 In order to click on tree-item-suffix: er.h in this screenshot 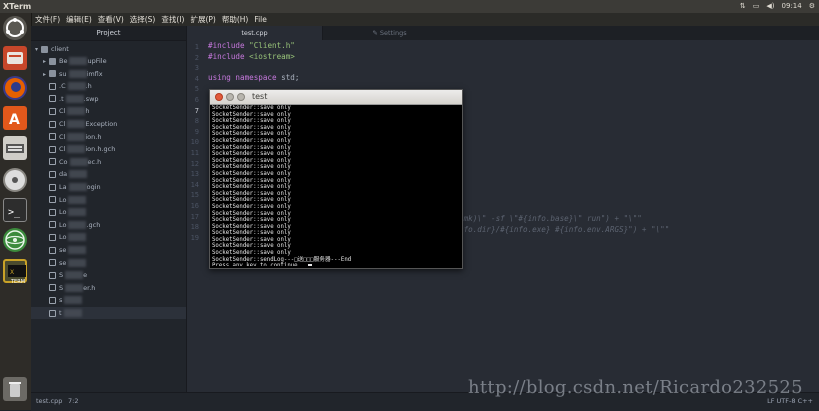, I will do `click(89, 287)`.